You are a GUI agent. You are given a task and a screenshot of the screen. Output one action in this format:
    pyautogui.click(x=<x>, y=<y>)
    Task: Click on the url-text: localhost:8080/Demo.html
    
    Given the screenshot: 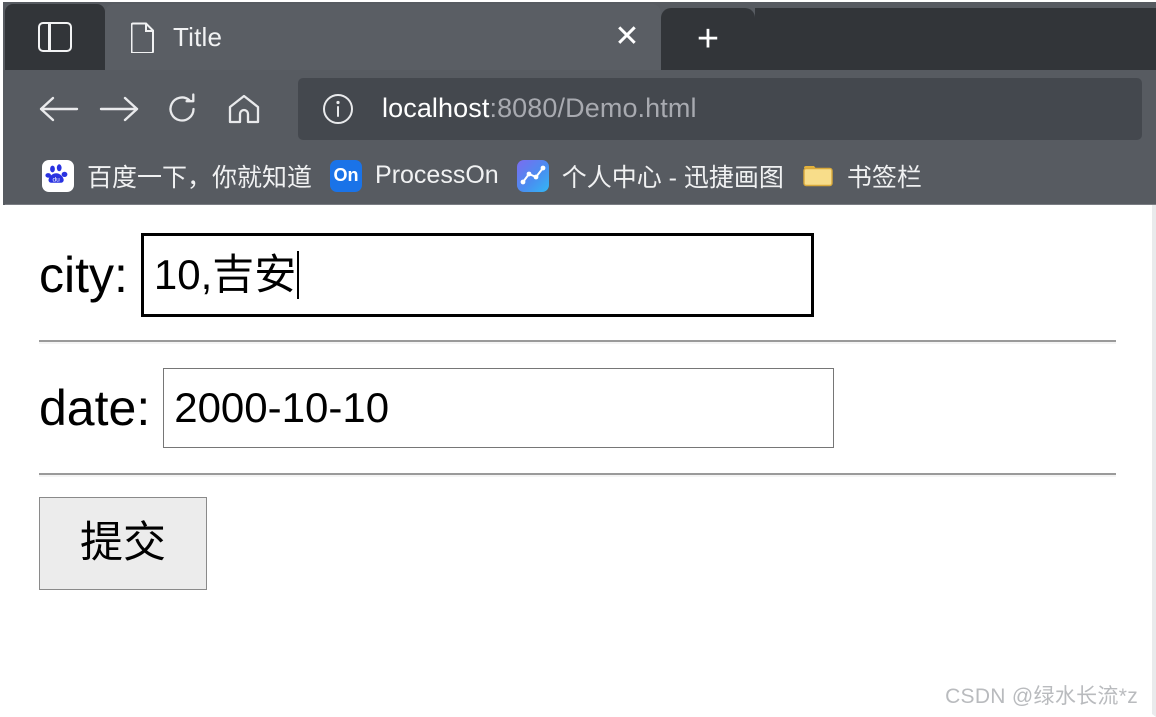 What is the action you would take?
    pyautogui.click(x=539, y=108)
    